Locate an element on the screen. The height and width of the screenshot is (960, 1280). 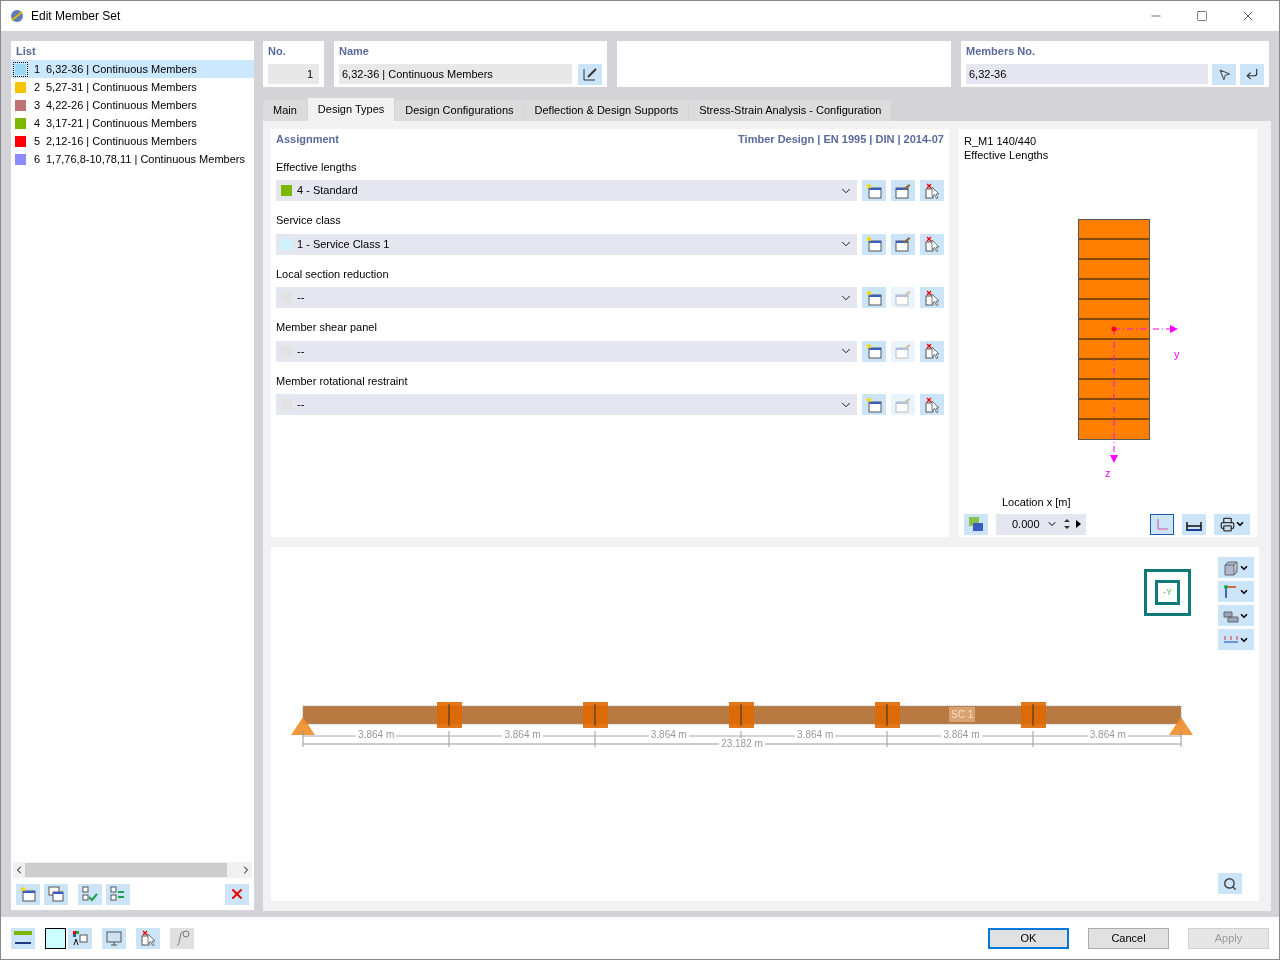
return-button is located at coordinates (1252, 74).